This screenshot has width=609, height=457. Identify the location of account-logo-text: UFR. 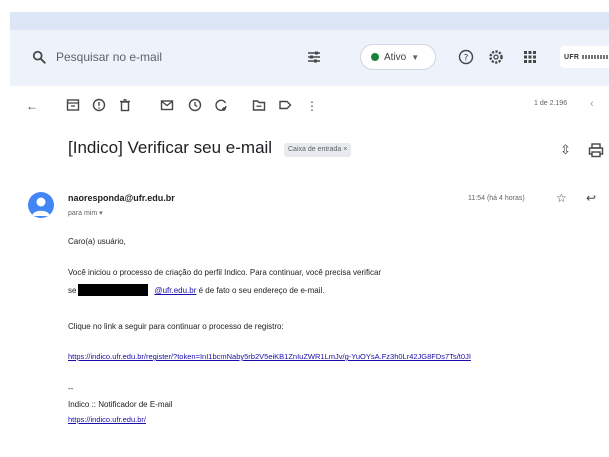
(572, 57).